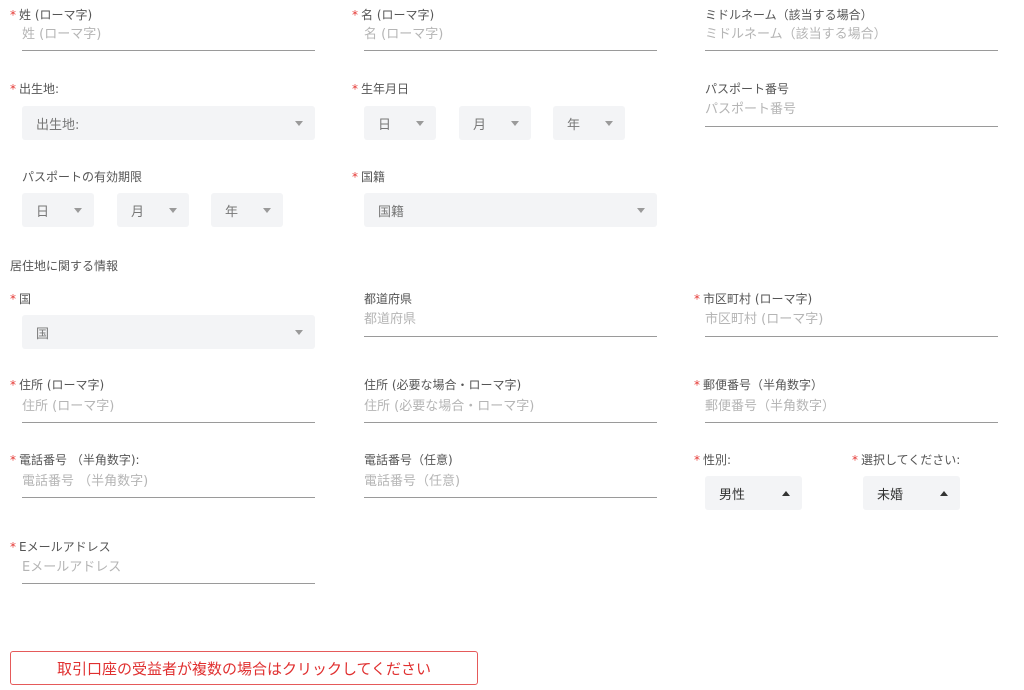 Image resolution: width=1024 pixels, height=690 pixels. Describe the element at coordinates (851, 422) in the screenshot. I see `postal-code-underline` at that location.